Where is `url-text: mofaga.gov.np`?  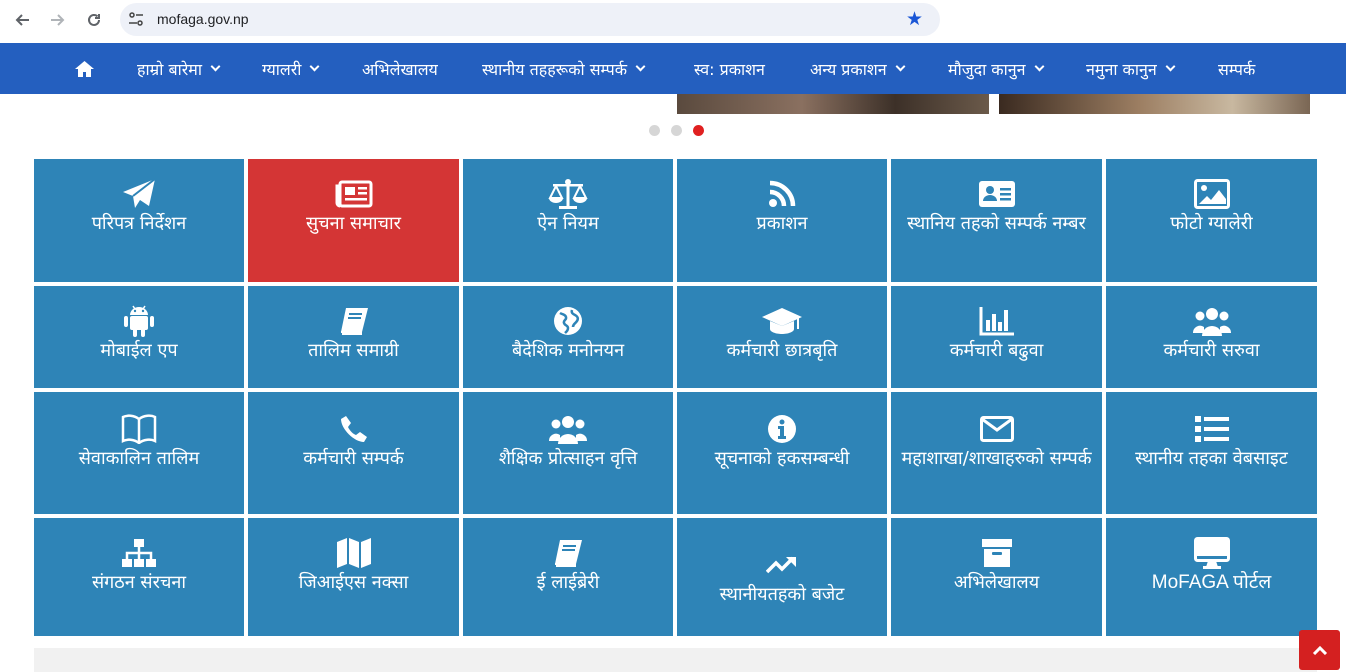 url-text: mofaga.gov.np is located at coordinates (203, 19).